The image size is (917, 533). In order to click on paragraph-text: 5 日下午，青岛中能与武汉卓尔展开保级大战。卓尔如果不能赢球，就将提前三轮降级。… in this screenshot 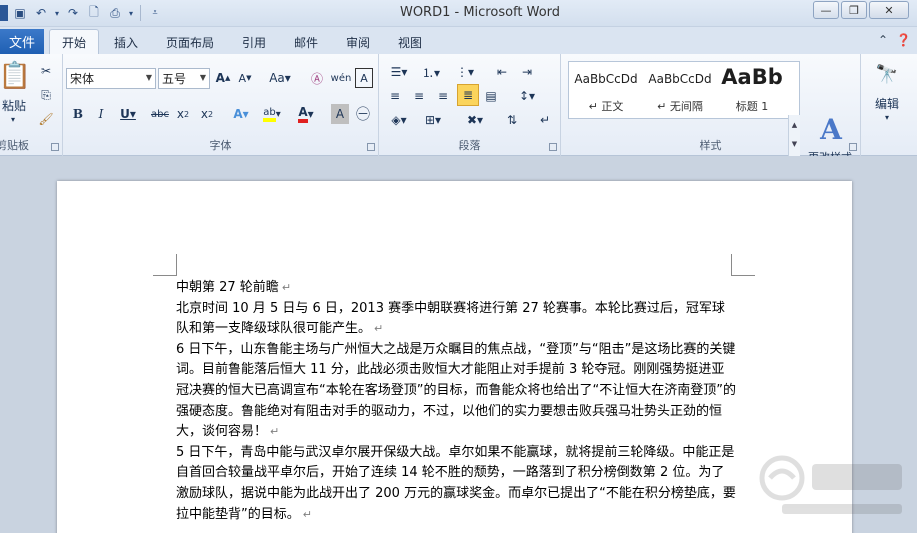, I will do `click(456, 483)`.